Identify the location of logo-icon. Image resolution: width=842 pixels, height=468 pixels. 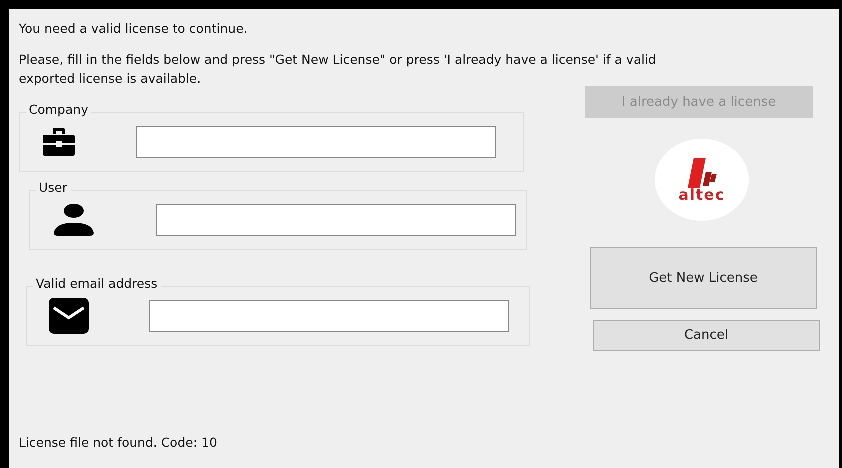
(702, 173).